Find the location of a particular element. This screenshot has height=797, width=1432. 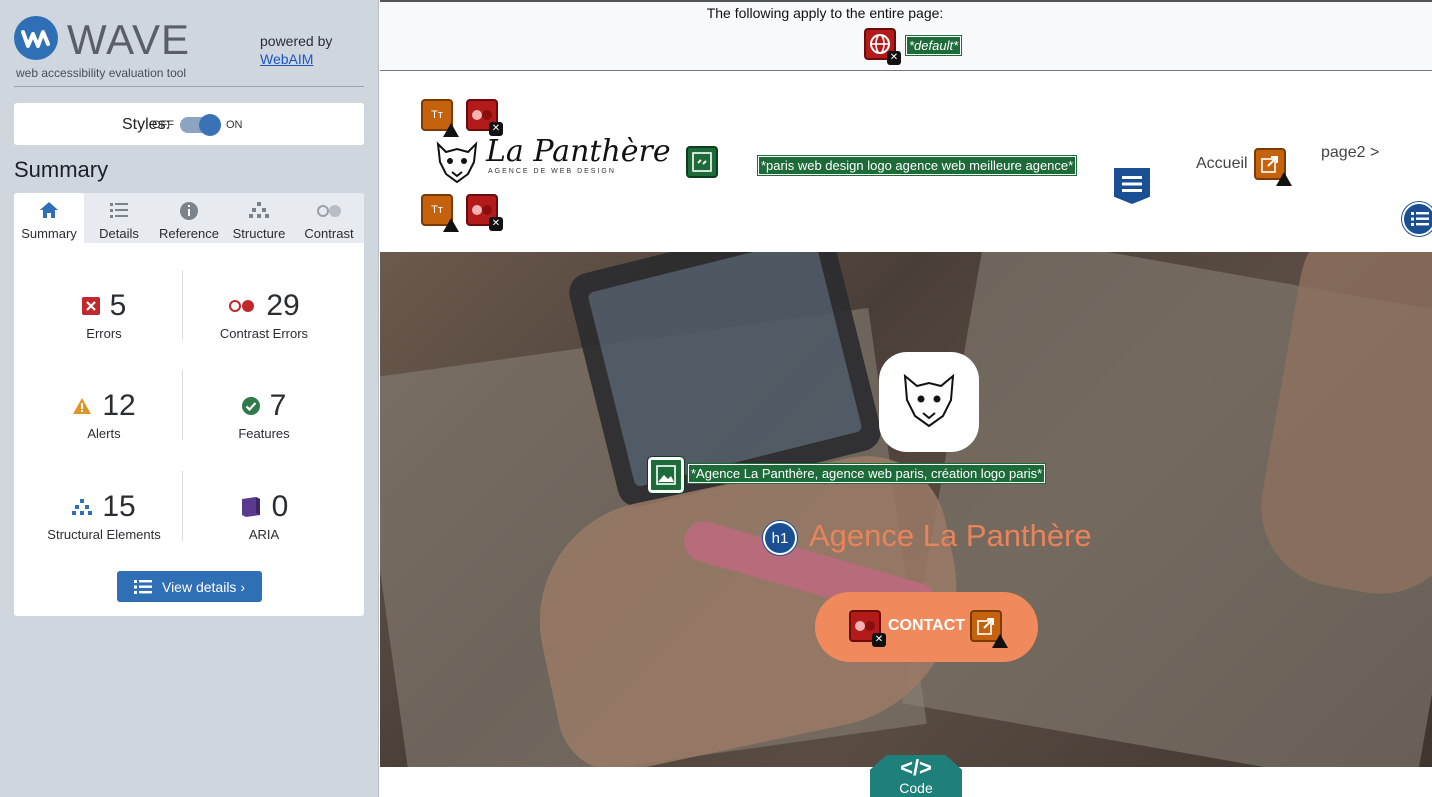

contrast-errors-count: 29 is located at coordinates (283, 305).